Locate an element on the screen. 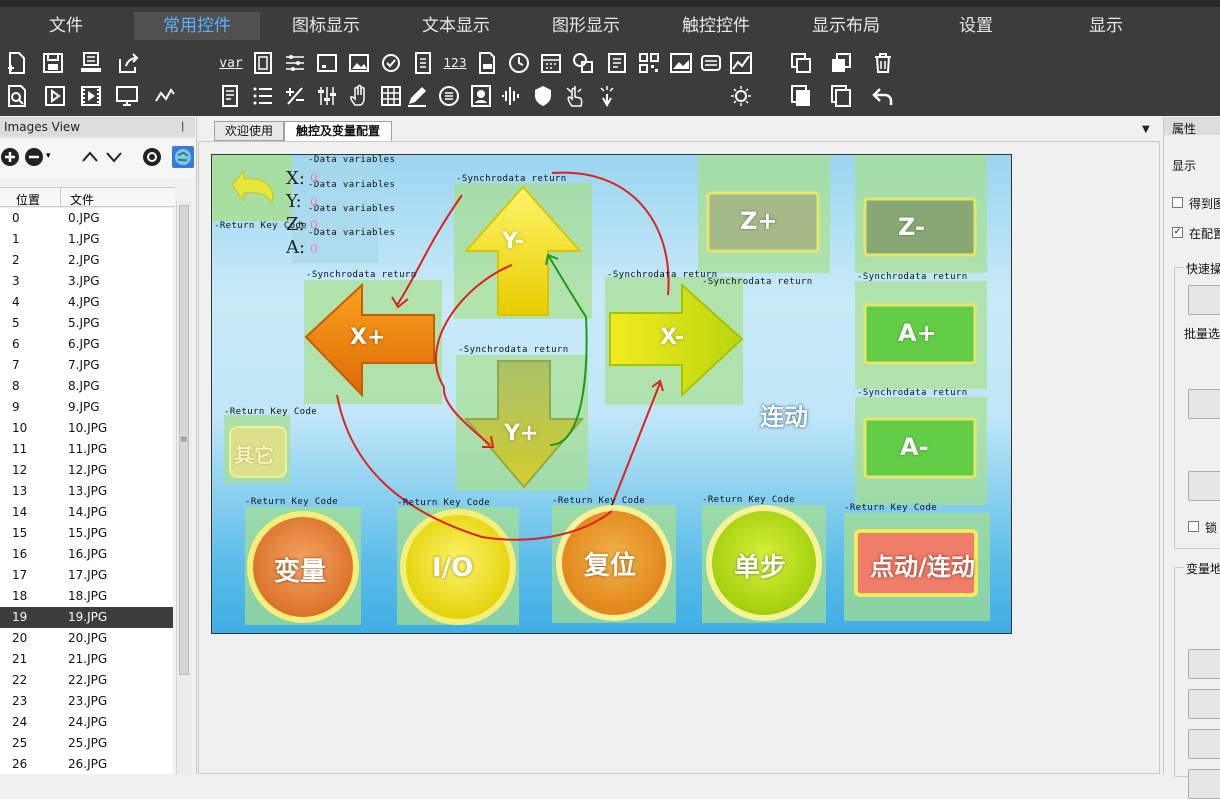  column-header-file: 文件 is located at coordinates (82, 199).